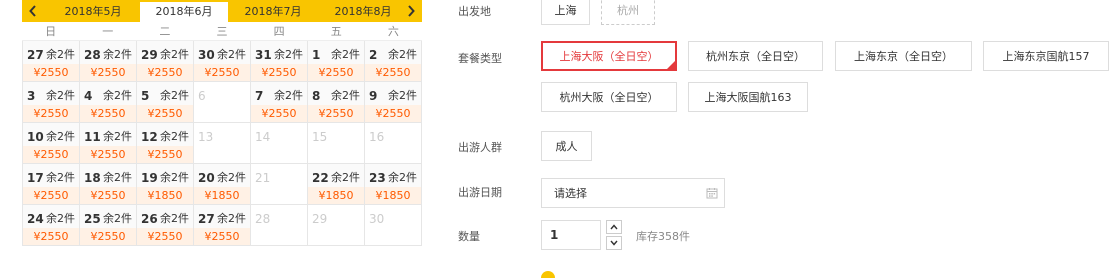 The image size is (1111, 278). I want to click on departure-option-hangzhou: 杭州, so click(628, 12).